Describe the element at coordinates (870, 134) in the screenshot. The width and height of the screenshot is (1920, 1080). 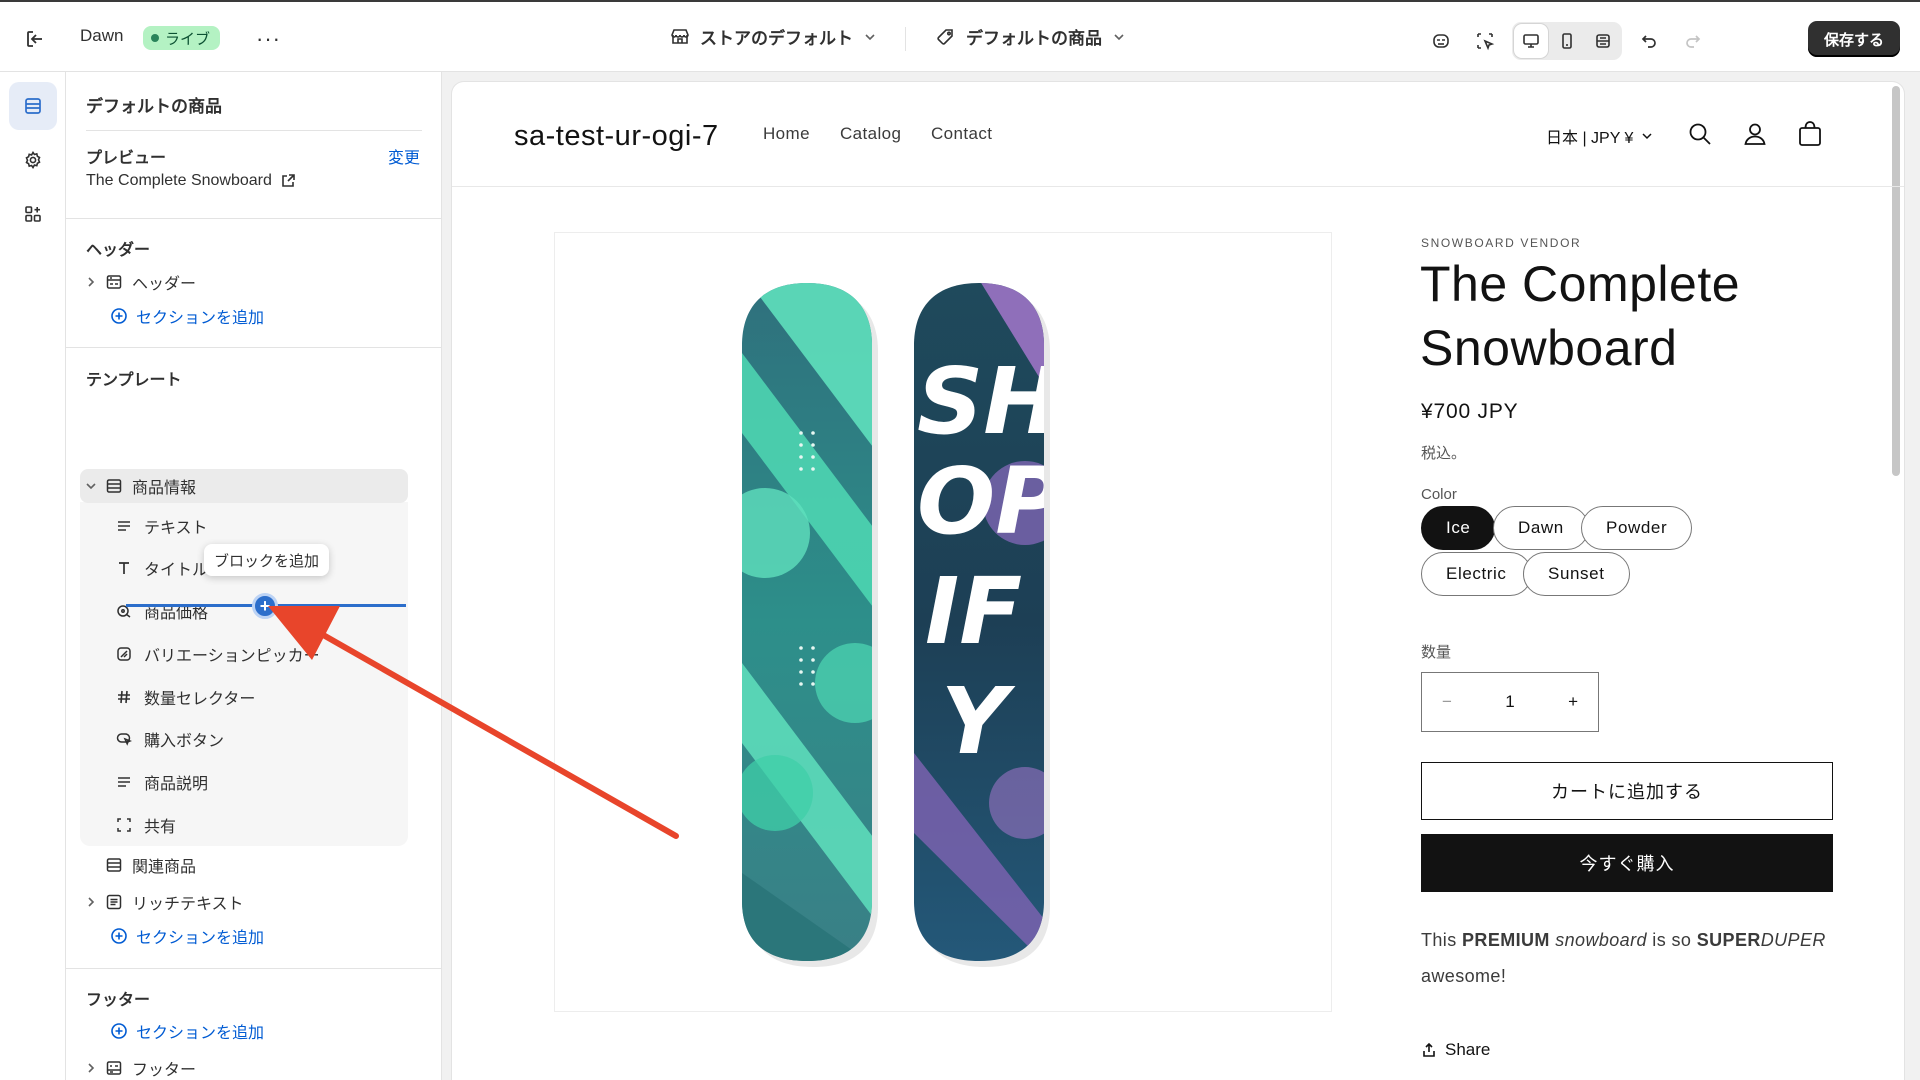
I see `nav-link-catalog: Catalog` at that location.